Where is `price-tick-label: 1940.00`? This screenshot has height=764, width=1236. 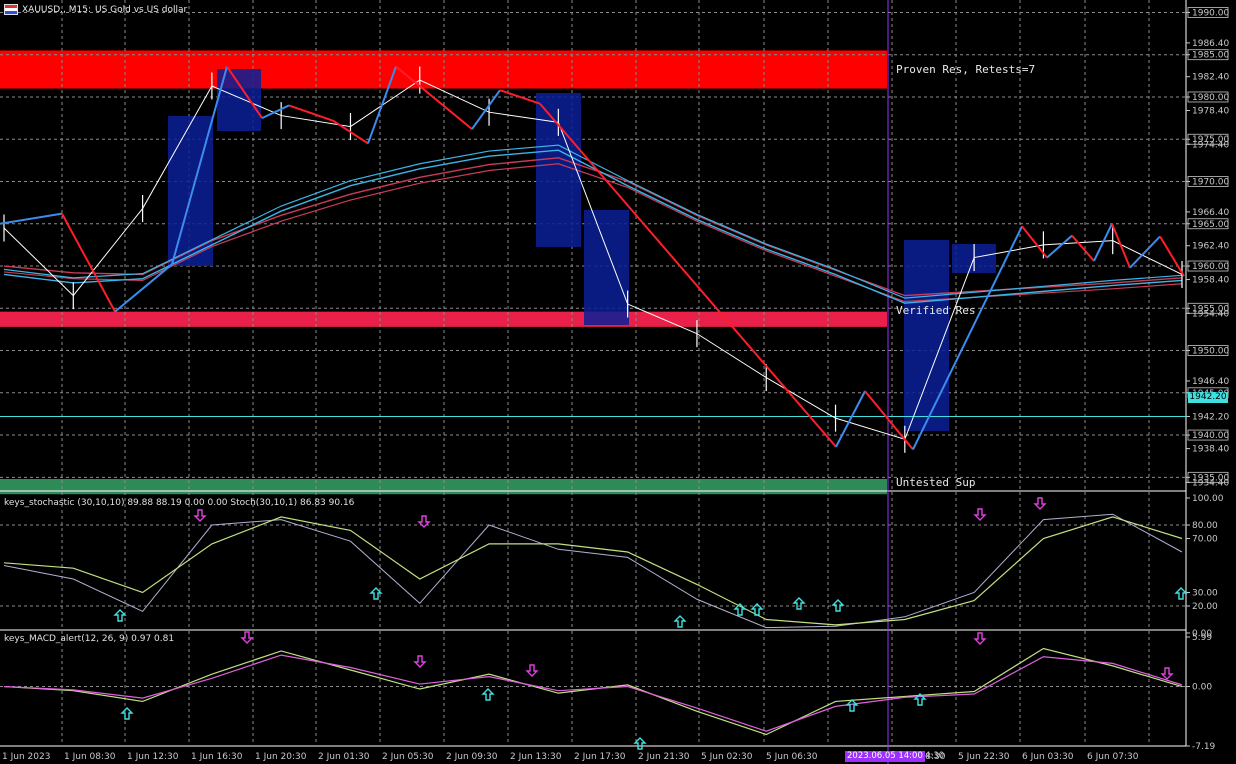 price-tick-label: 1940.00 is located at coordinates (1210, 436).